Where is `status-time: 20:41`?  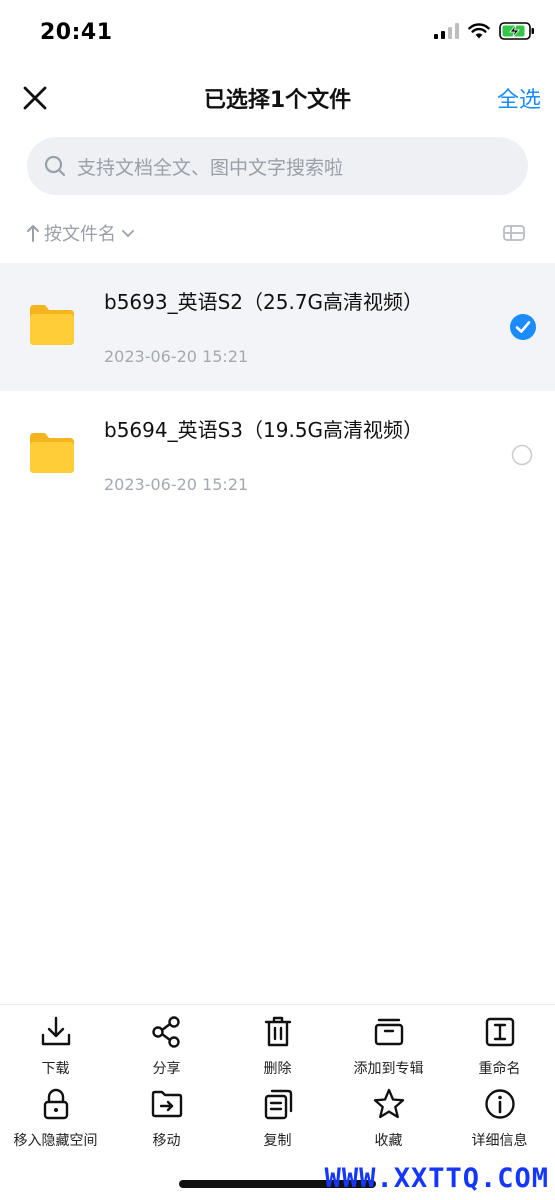
status-time: 20:41 is located at coordinates (76, 32).